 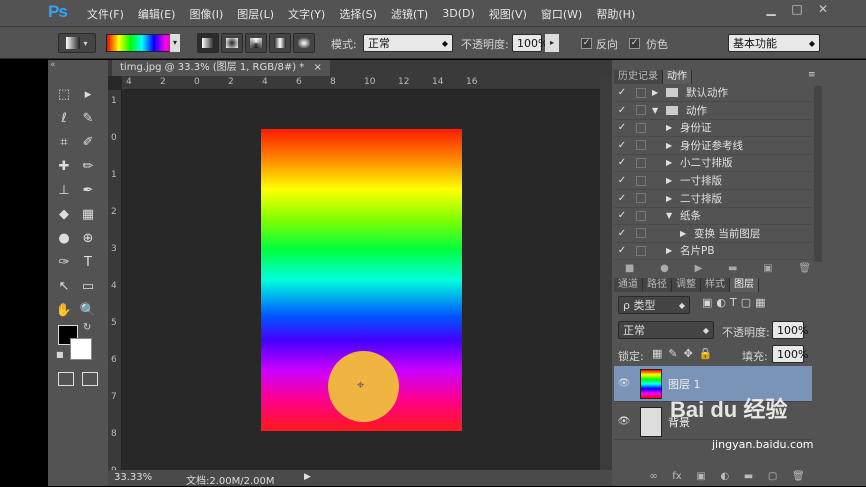 I want to click on layer-opacity-input: 100%, so click(x=790, y=330).